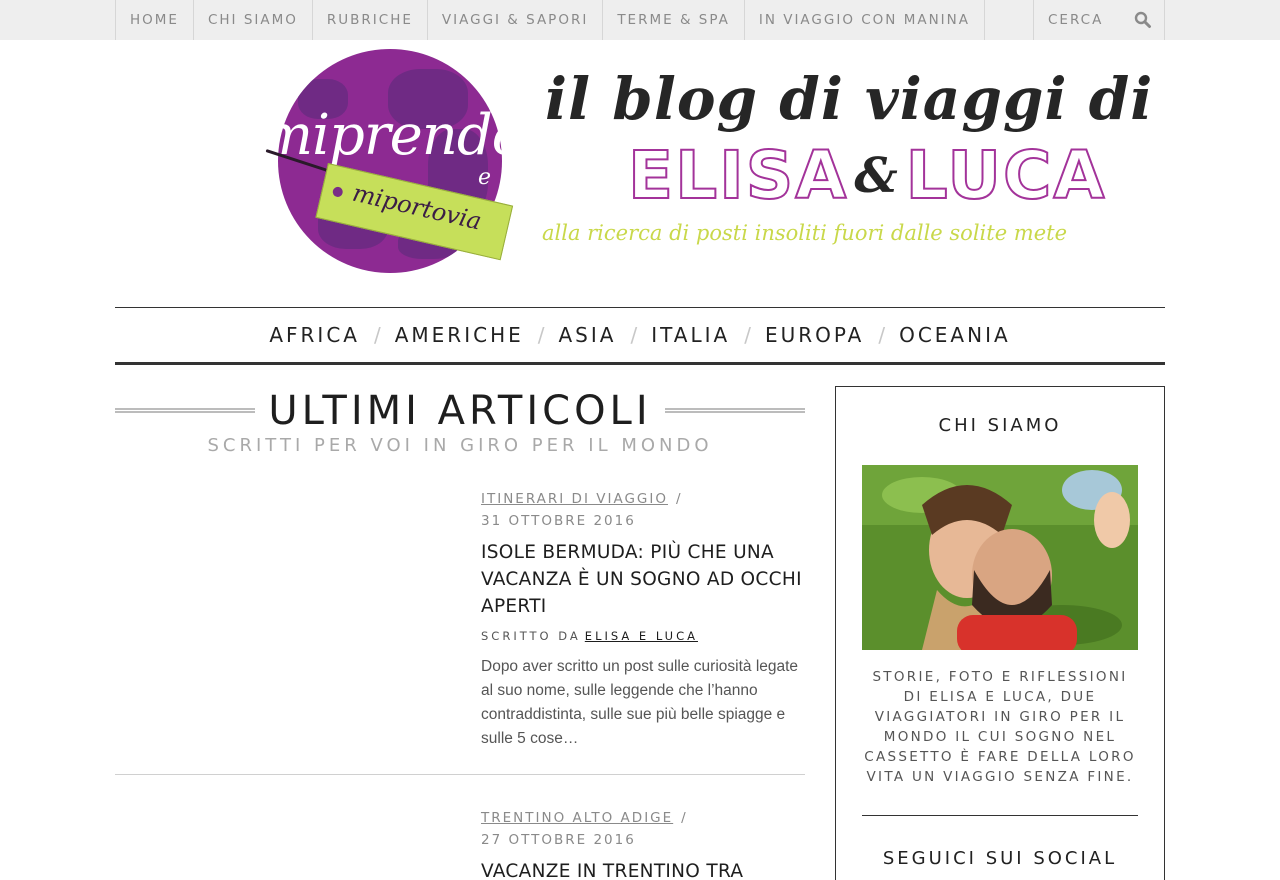  Describe the element at coordinates (577, 818) in the screenshot. I see `post-category-link: TRENTINO ALTO ADIGE` at that location.